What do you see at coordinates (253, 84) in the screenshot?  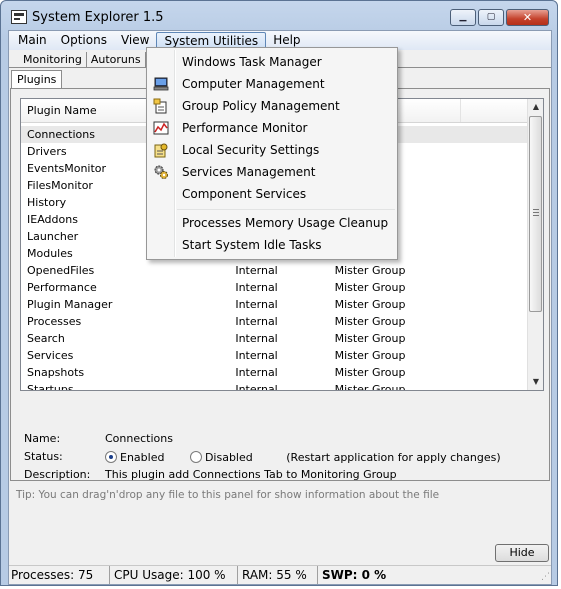 I see `menu-item-label: Computer Management` at bounding box center [253, 84].